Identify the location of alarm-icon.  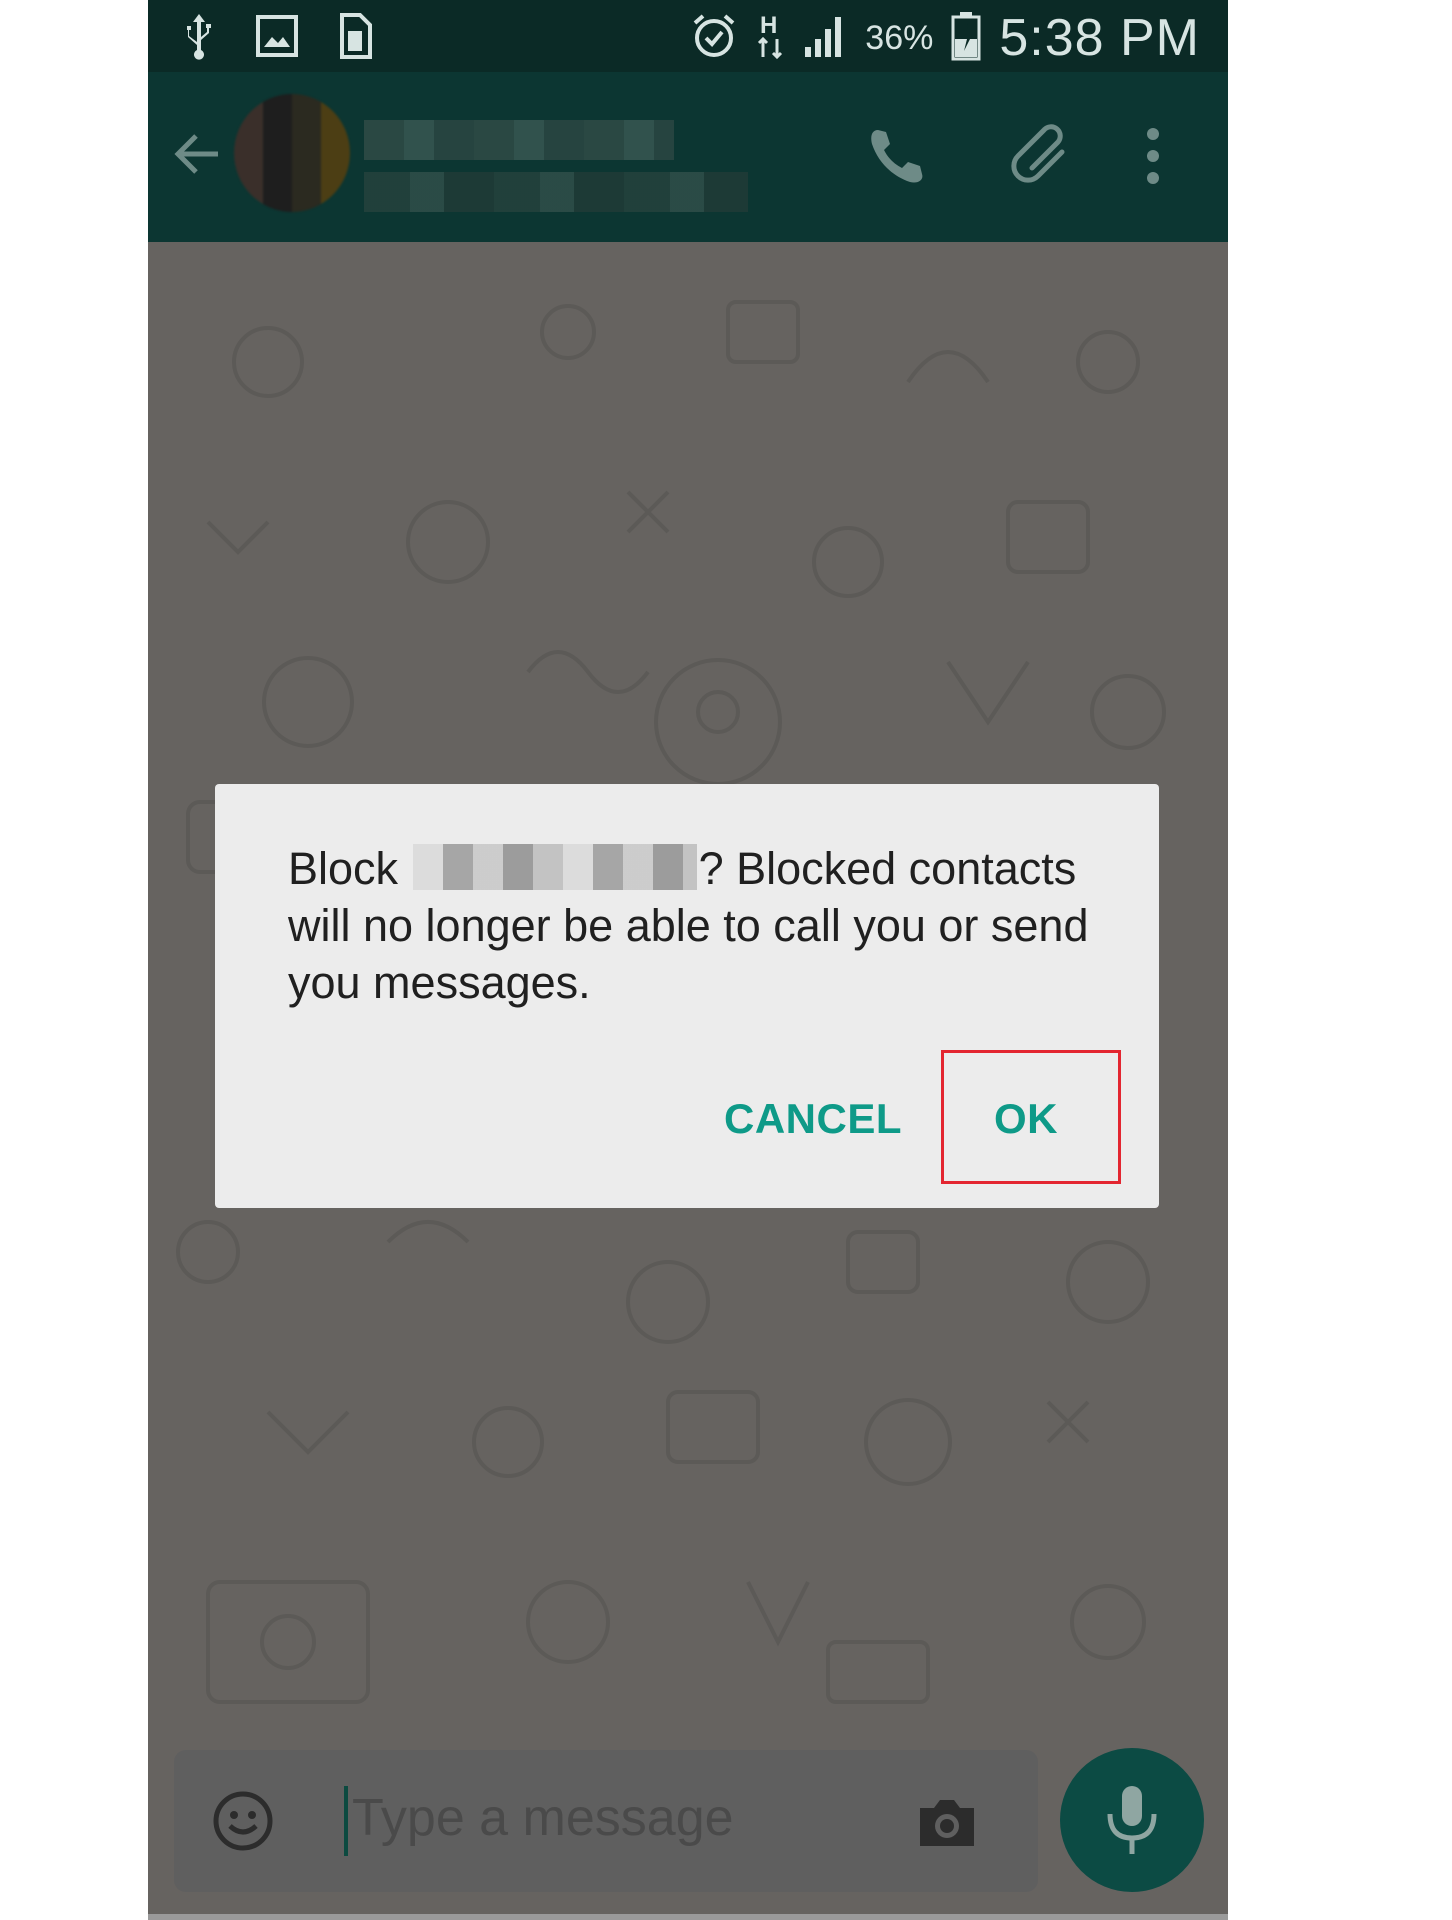
(714, 38).